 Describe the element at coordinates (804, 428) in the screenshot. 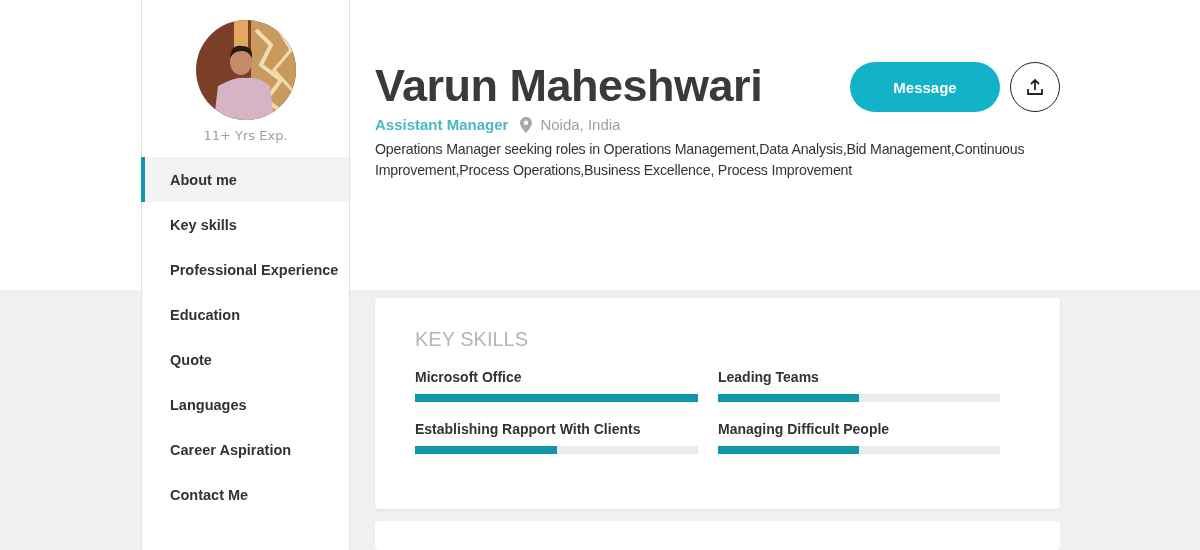

I see `skill-name: Managing Difficult People` at that location.